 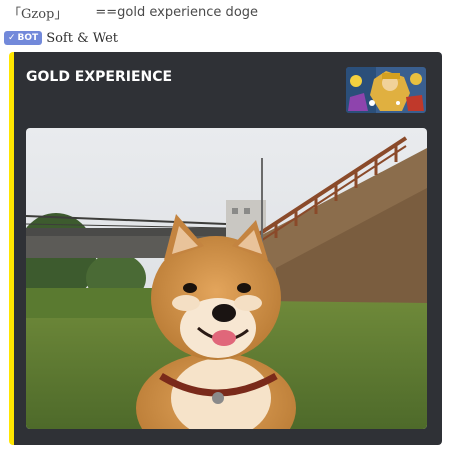 I want to click on command-quote: 「Gzop」, so click(x=38, y=14).